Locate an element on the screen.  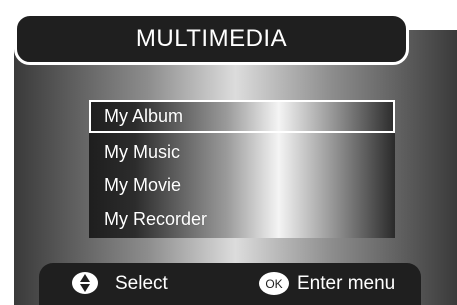
menu-item-my-movie: My Movie is located at coordinates (242, 185).